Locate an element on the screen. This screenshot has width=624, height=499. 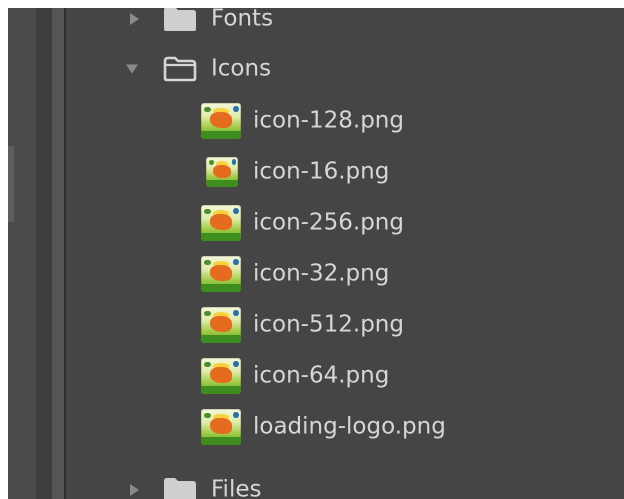
tree-item-label: icon-64.png is located at coordinates (321, 375).